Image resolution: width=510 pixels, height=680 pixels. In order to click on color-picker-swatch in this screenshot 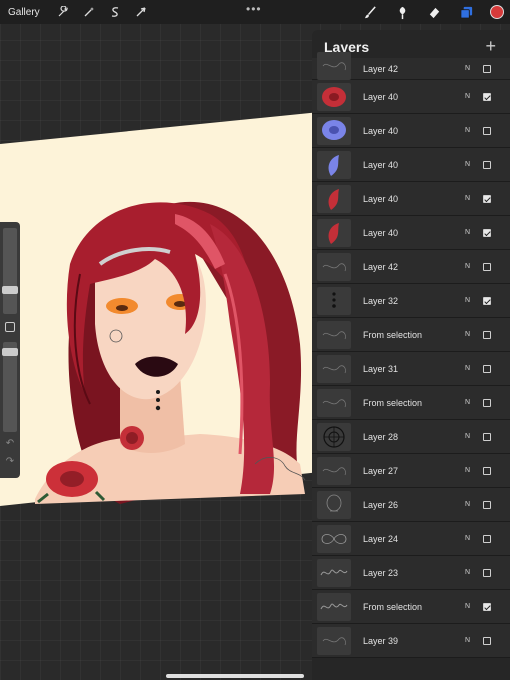, I will do `click(497, 12)`.